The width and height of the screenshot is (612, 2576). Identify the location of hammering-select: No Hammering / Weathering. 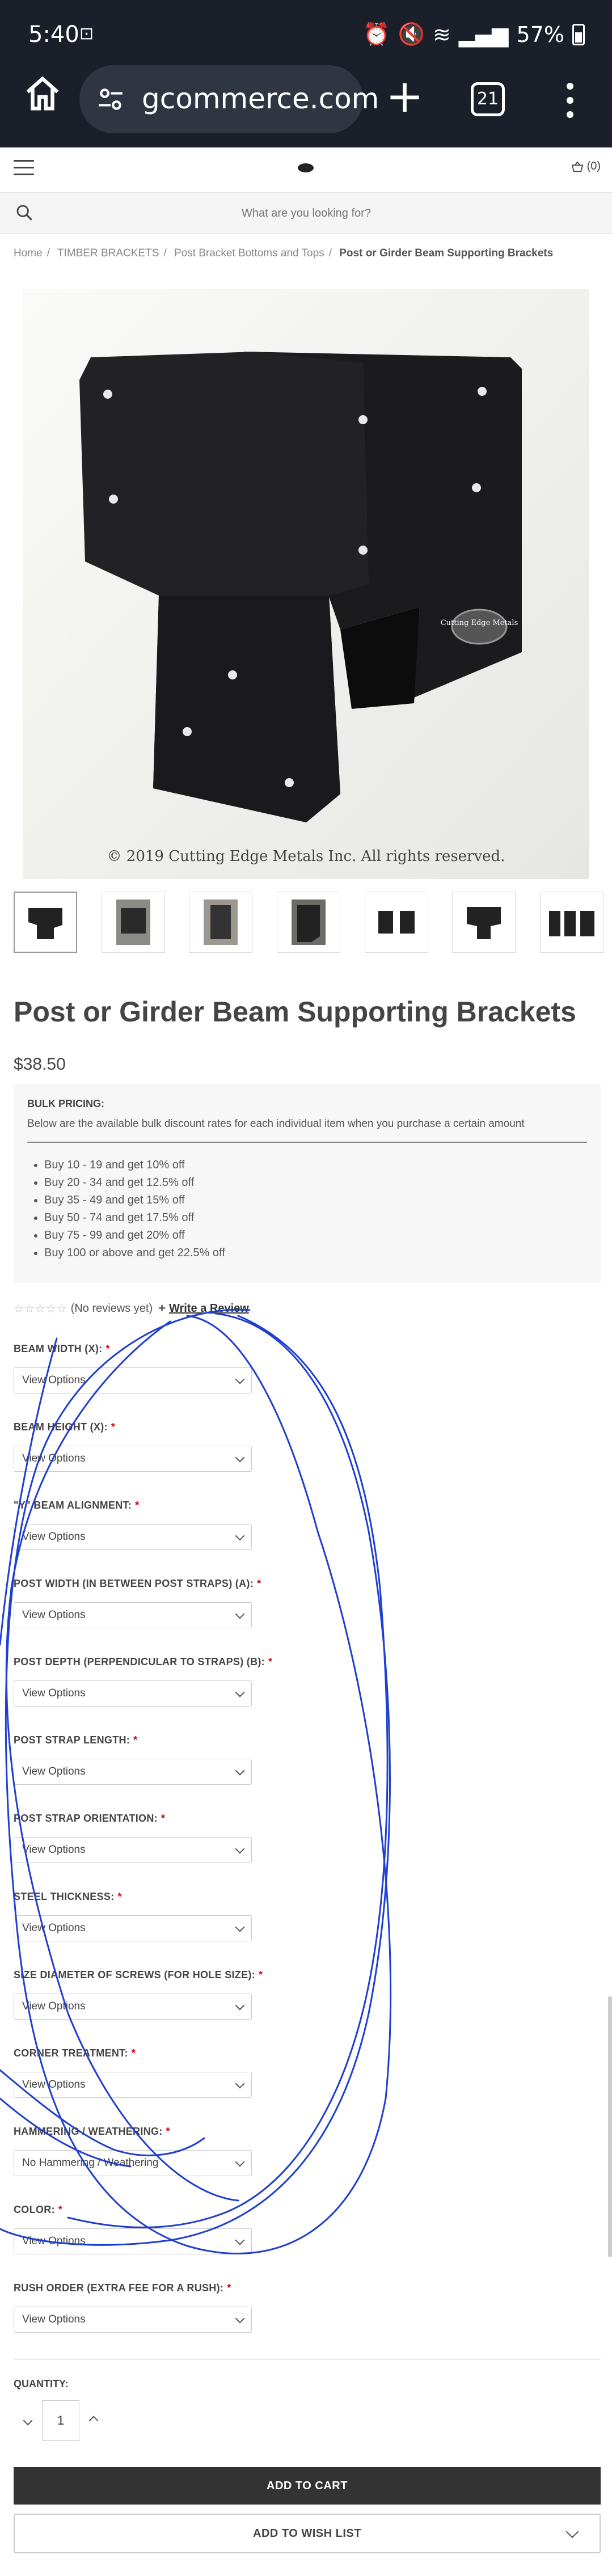
(133, 2163).